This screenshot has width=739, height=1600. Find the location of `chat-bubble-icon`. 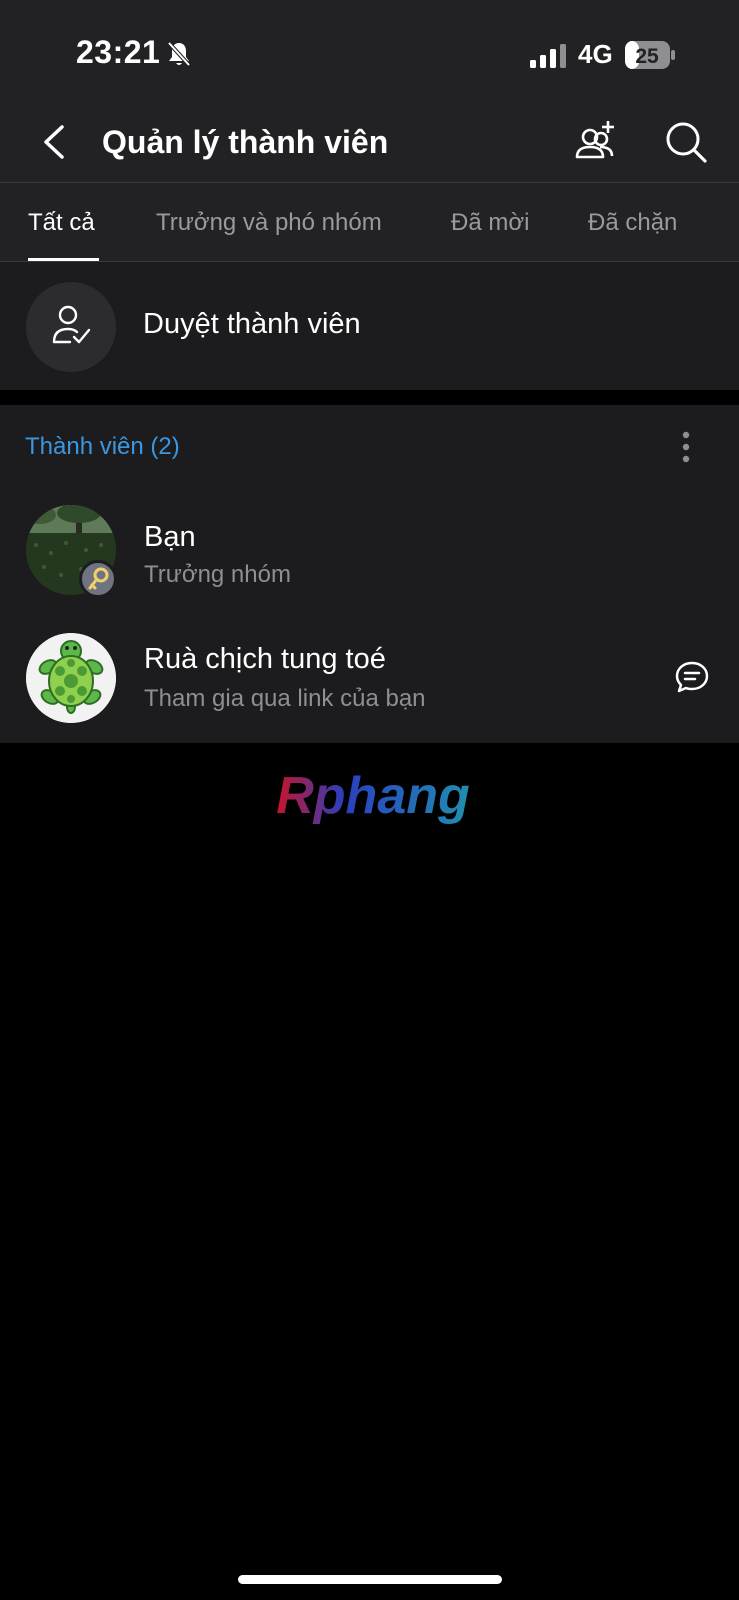

chat-bubble-icon is located at coordinates (692, 677).